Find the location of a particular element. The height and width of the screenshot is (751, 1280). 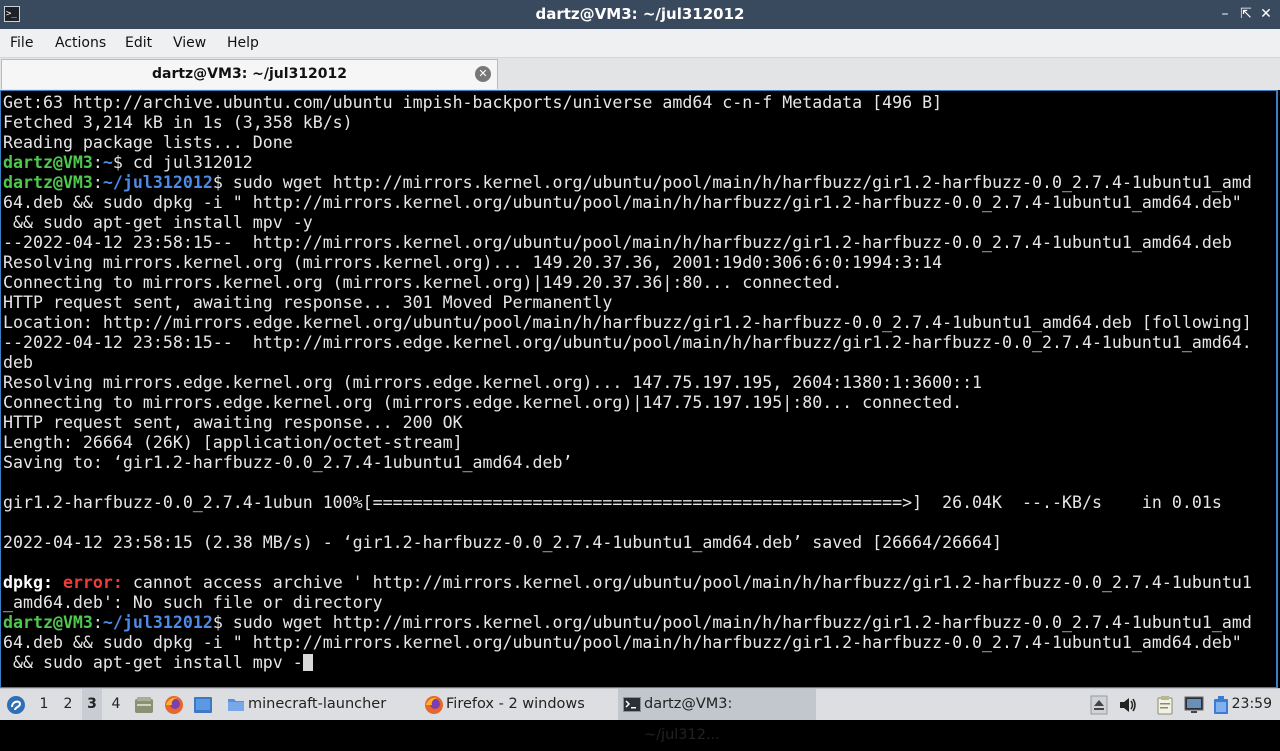

menu-bar: File Actions Edit View Help is located at coordinates (640, 43).